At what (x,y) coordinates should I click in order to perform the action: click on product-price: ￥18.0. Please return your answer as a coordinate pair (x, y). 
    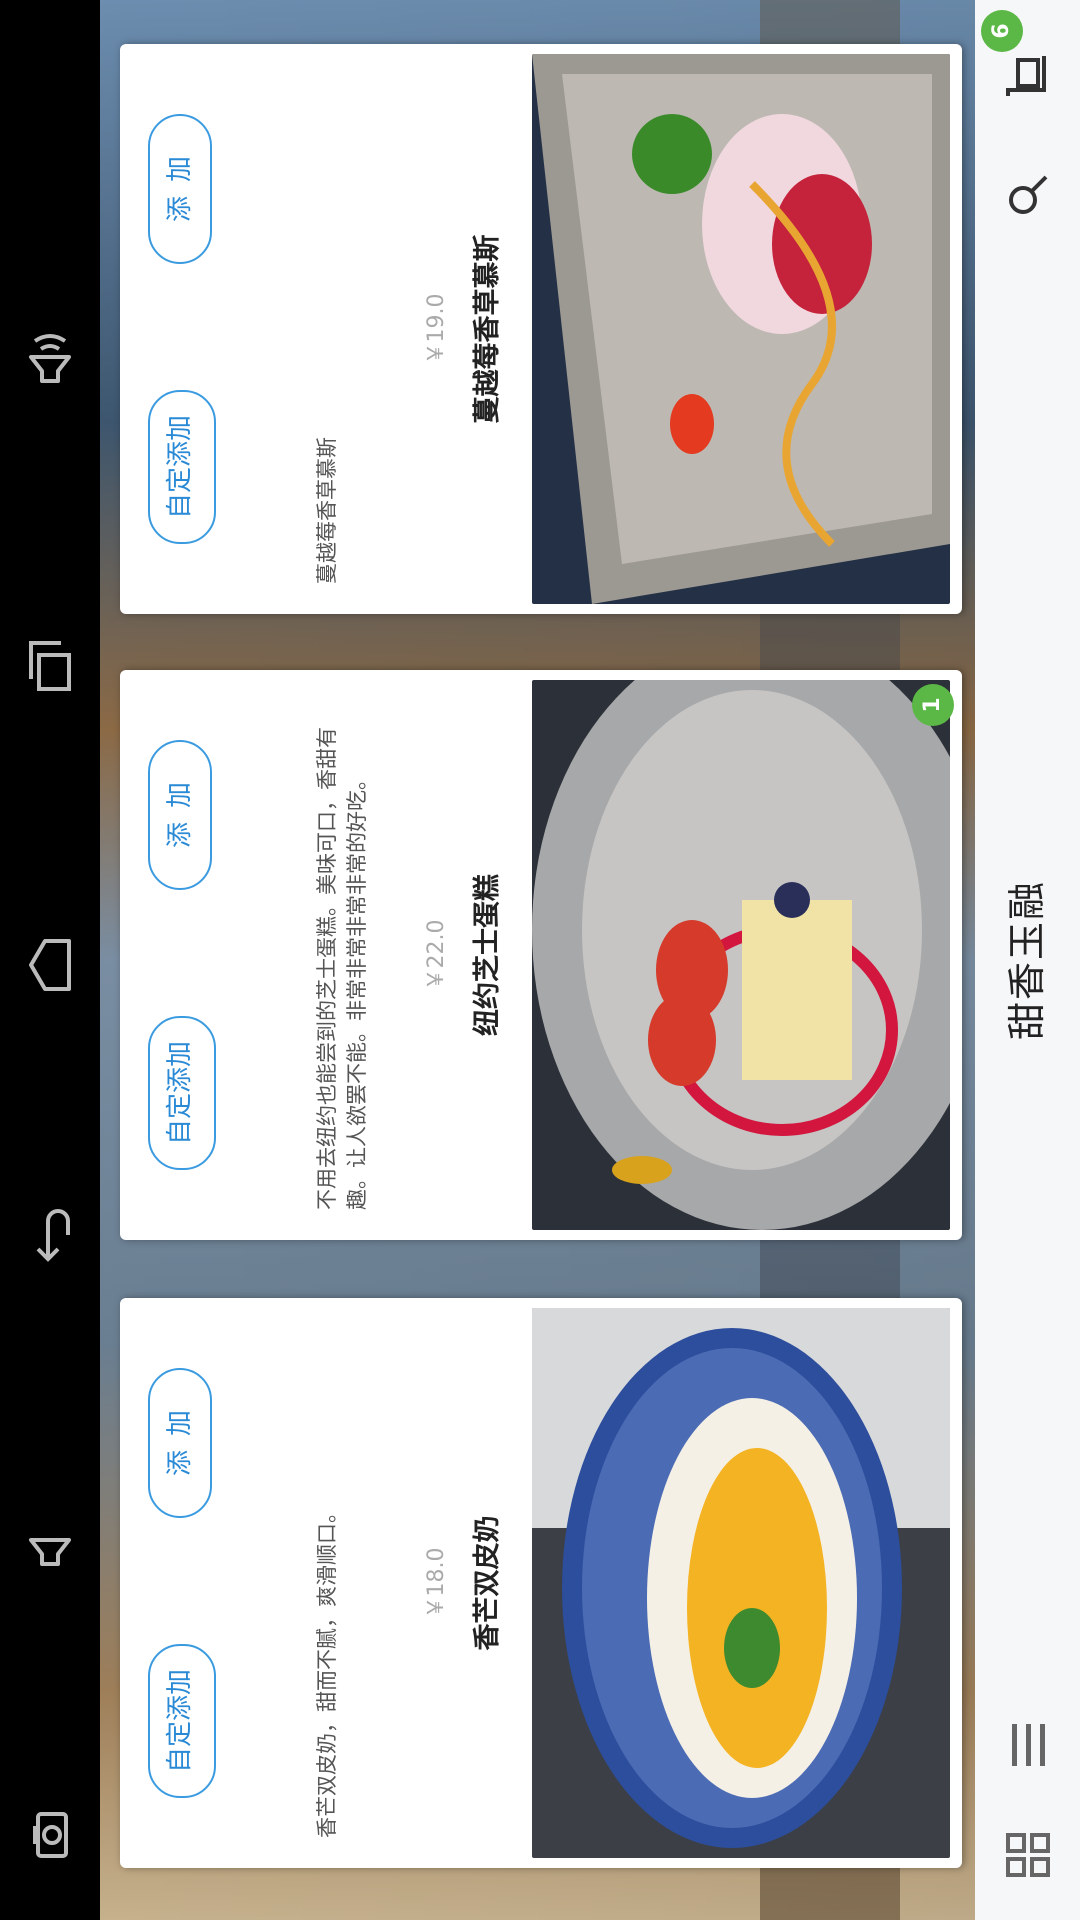
    Looking at the image, I should click on (436, 1583).